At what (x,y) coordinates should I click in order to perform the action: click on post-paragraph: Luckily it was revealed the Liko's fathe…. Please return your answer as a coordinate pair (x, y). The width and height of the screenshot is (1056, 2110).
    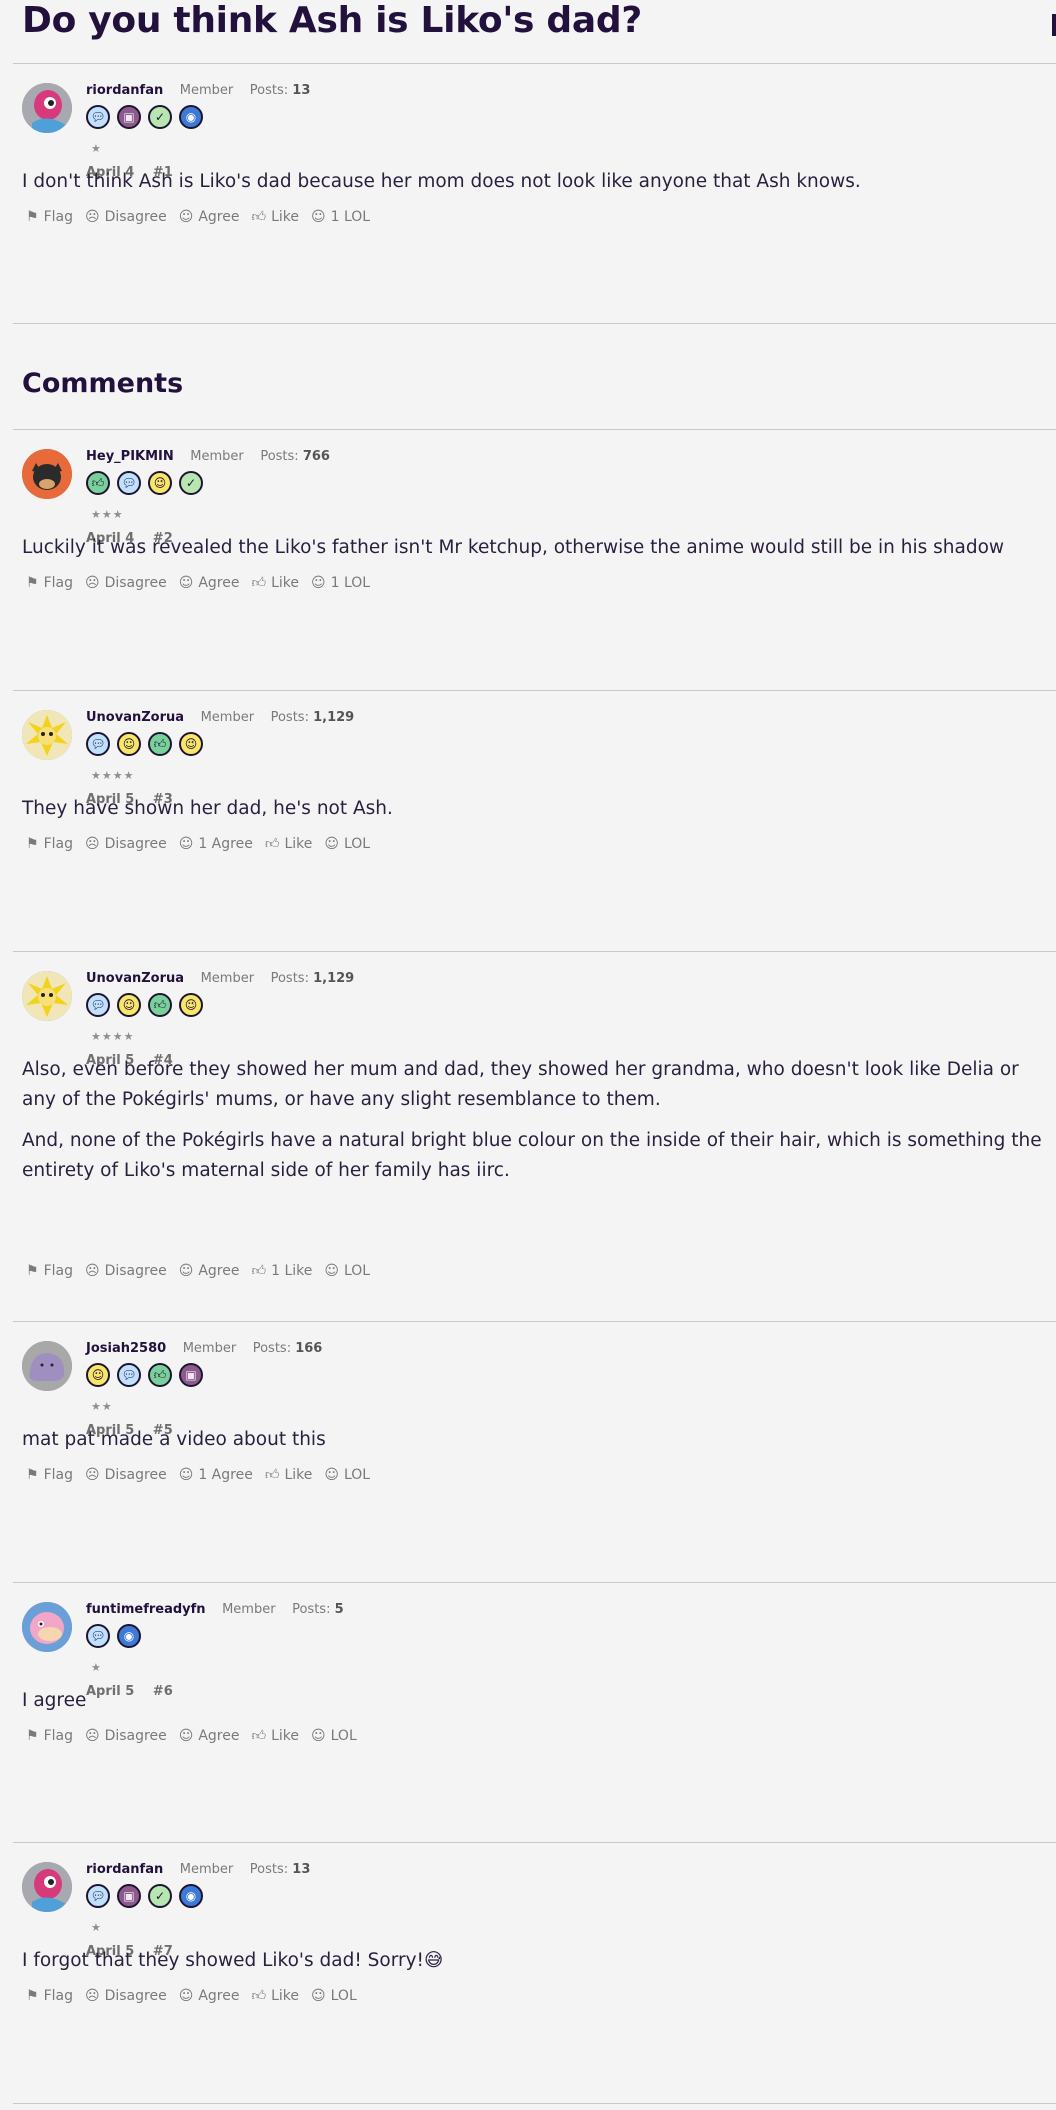
    Looking at the image, I should click on (513, 547).